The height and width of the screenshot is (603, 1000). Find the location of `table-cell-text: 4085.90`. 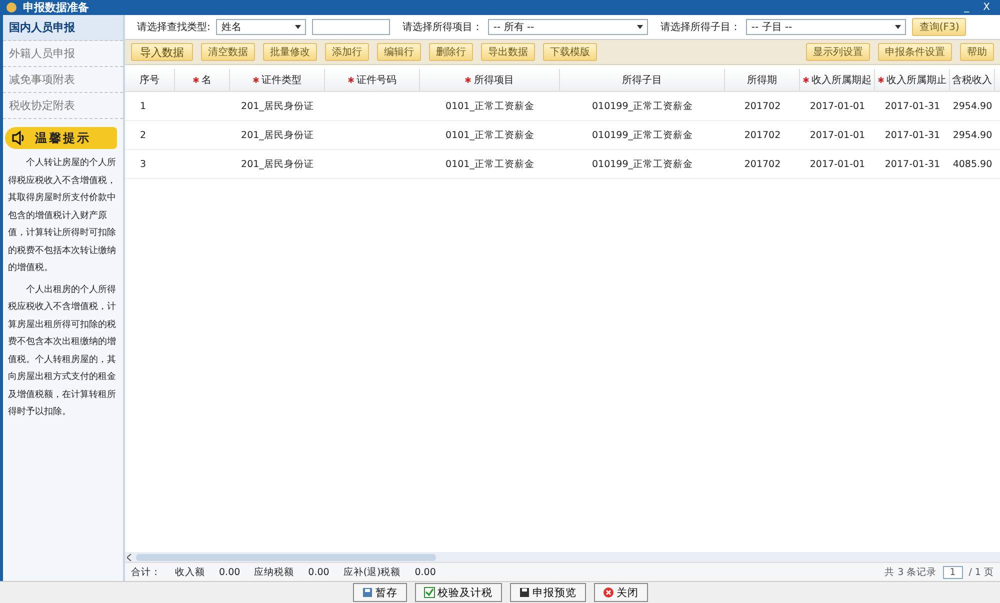

table-cell-text: 4085.90 is located at coordinates (973, 165).